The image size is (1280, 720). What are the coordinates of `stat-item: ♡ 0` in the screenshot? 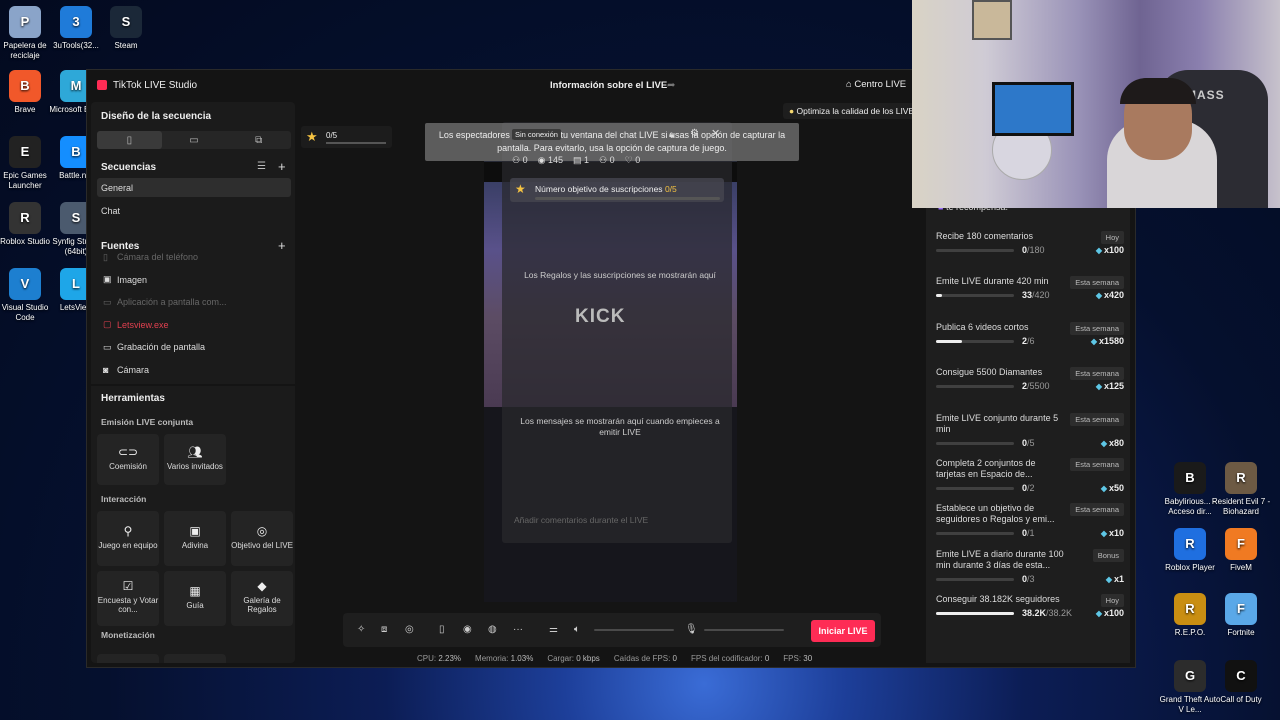 It's located at (633, 160).